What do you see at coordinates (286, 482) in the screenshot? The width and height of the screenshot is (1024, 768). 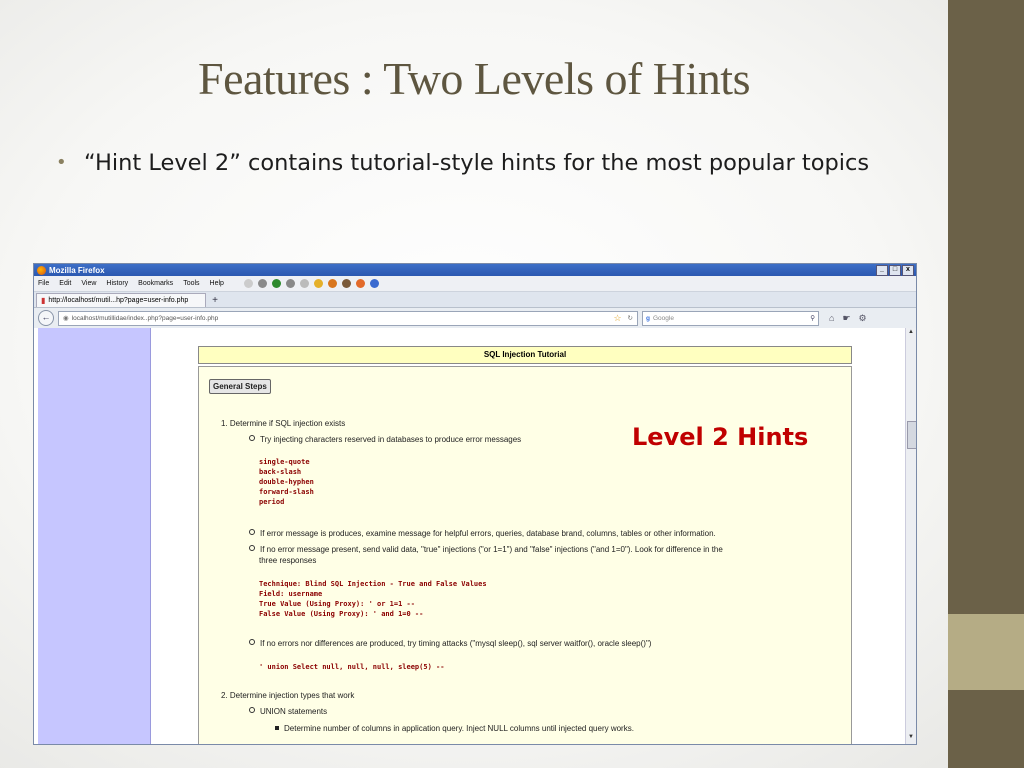 I see `char-item: double-hyphen` at bounding box center [286, 482].